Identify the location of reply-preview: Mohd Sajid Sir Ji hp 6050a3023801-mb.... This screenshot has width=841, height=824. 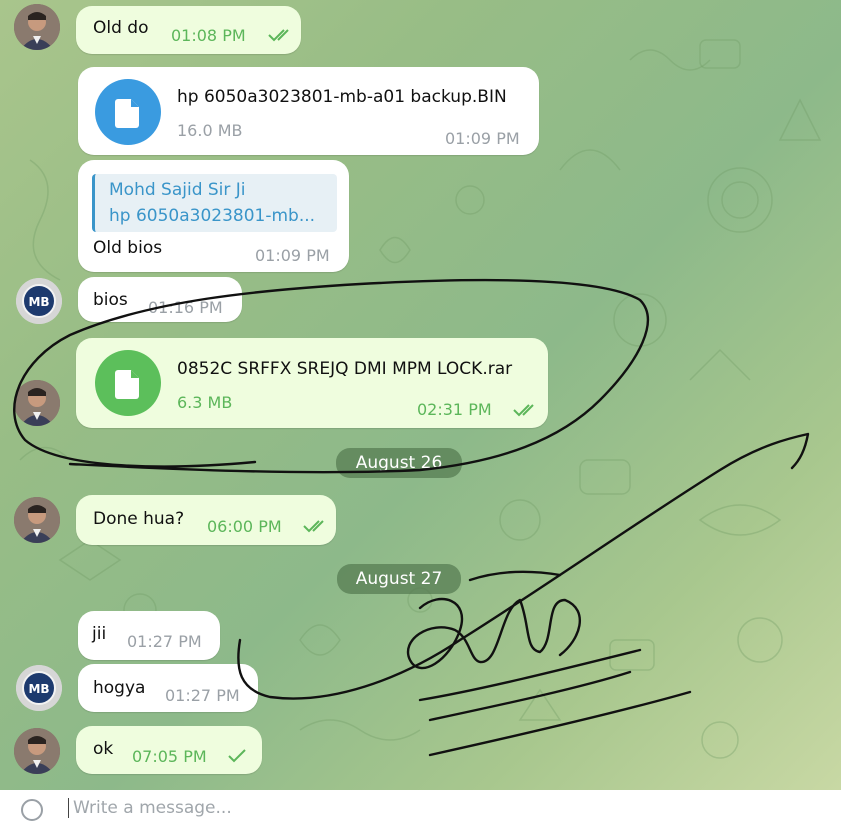
(214, 203).